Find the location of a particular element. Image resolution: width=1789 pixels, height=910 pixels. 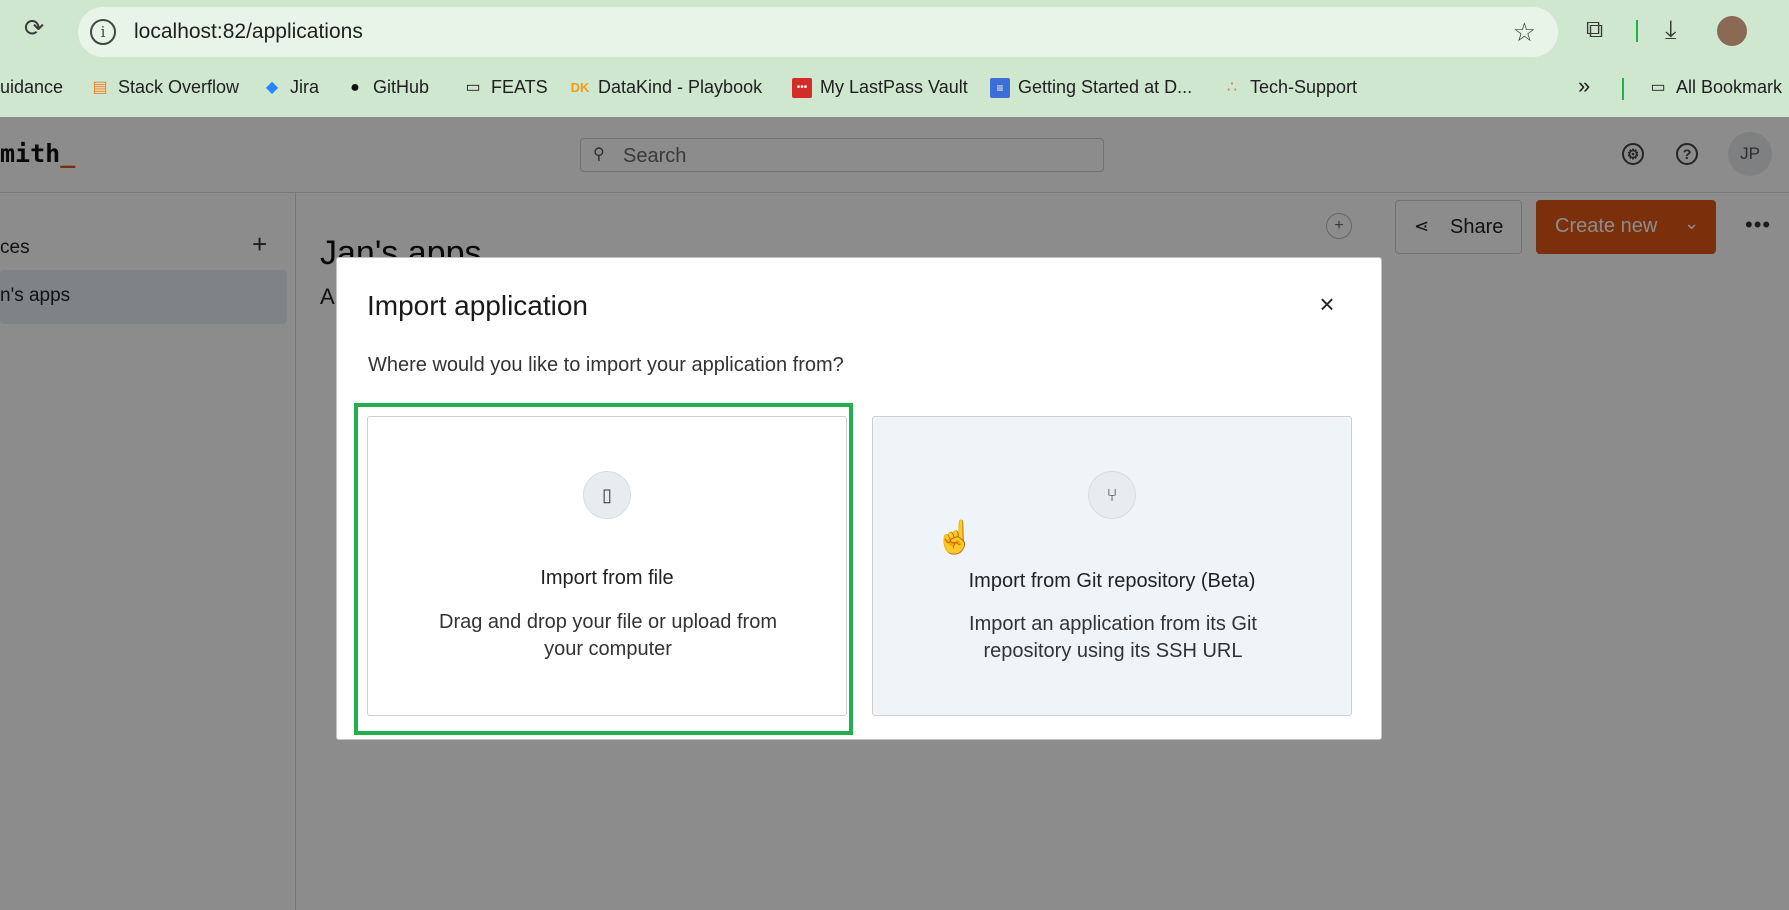

card-title: Import from Git repository (Beta) is located at coordinates (1112, 581).